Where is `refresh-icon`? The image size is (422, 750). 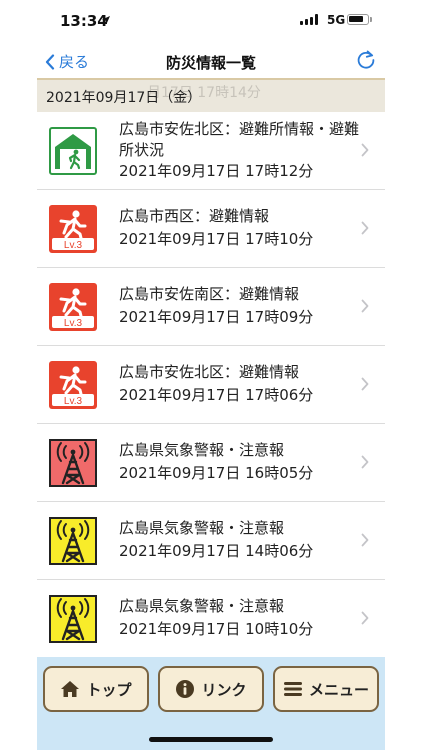 refresh-icon is located at coordinates (366, 60).